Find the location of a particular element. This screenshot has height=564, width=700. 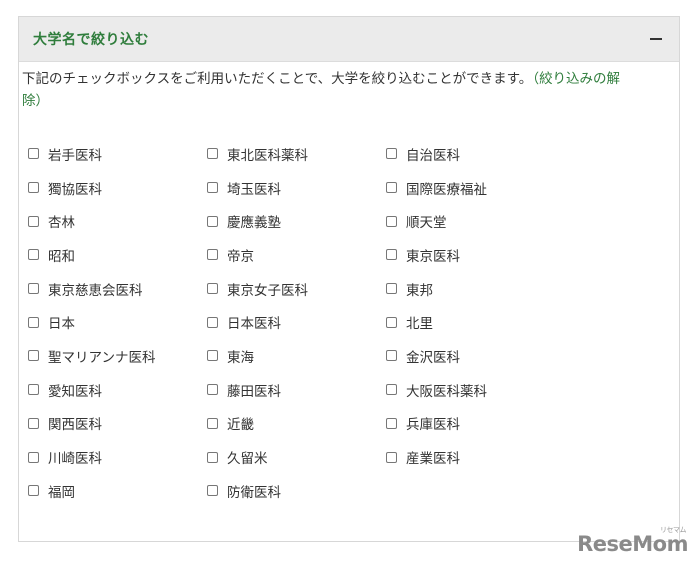

university-checkbox-item: 日本医科 is located at coordinates (296, 322).